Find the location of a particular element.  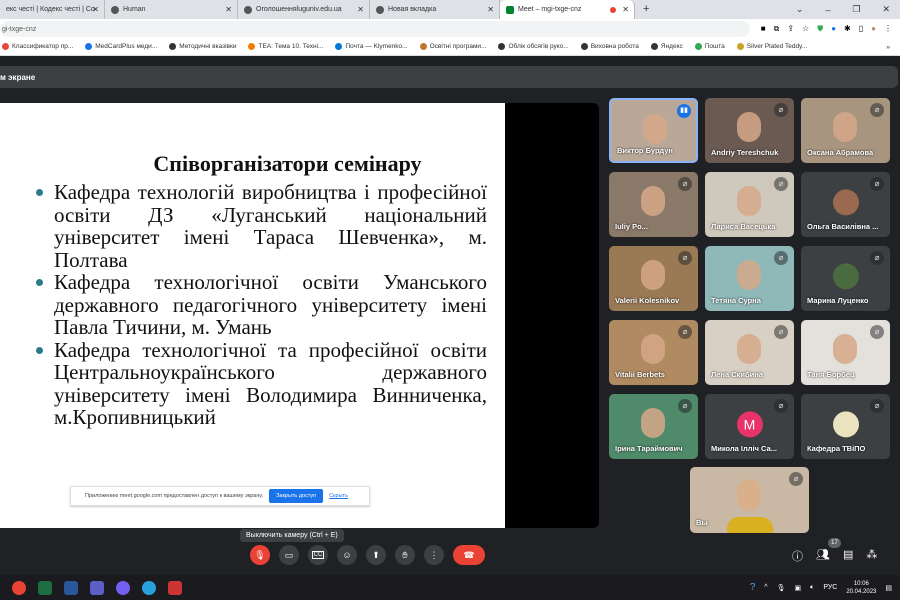

participant-tile: ⌀ Таня Борбец is located at coordinates (845, 352).